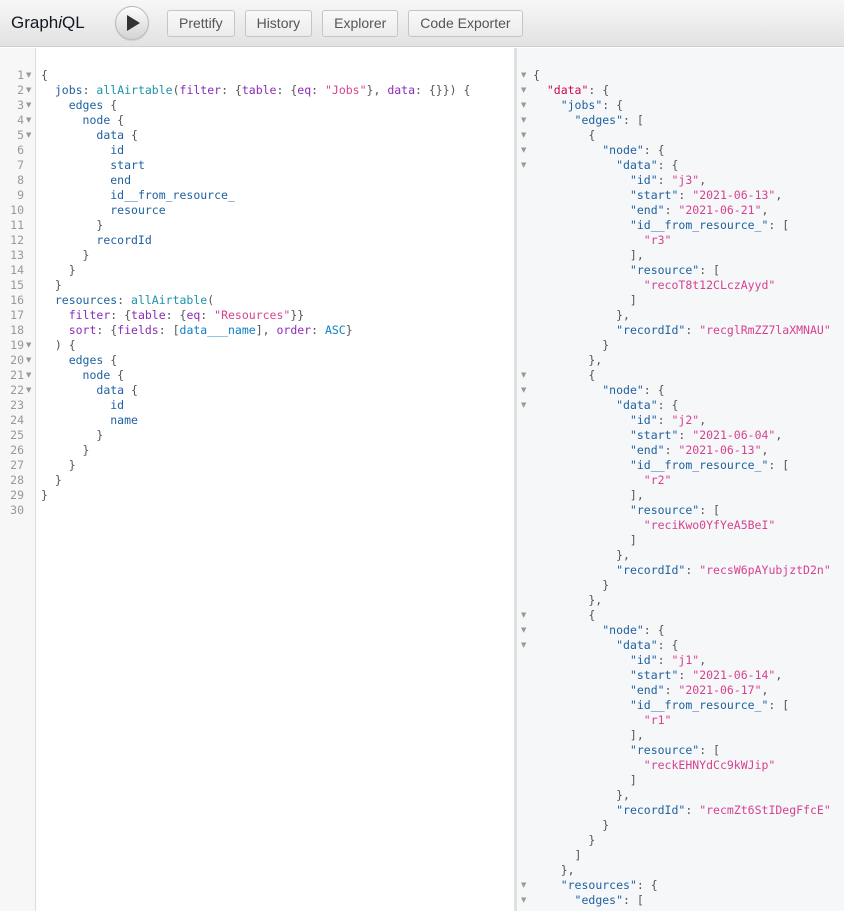 The image size is (844, 911). What do you see at coordinates (599, 900) in the screenshot?
I see `code-token: "edges"` at bounding box center [599, 900].